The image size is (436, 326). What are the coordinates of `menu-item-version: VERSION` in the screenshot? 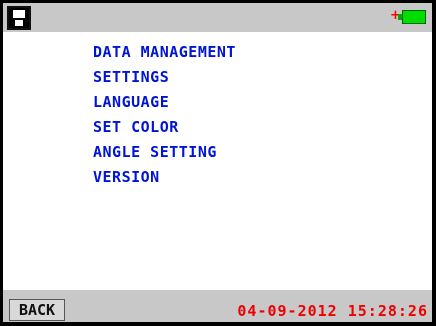 It's located at (164, 177).